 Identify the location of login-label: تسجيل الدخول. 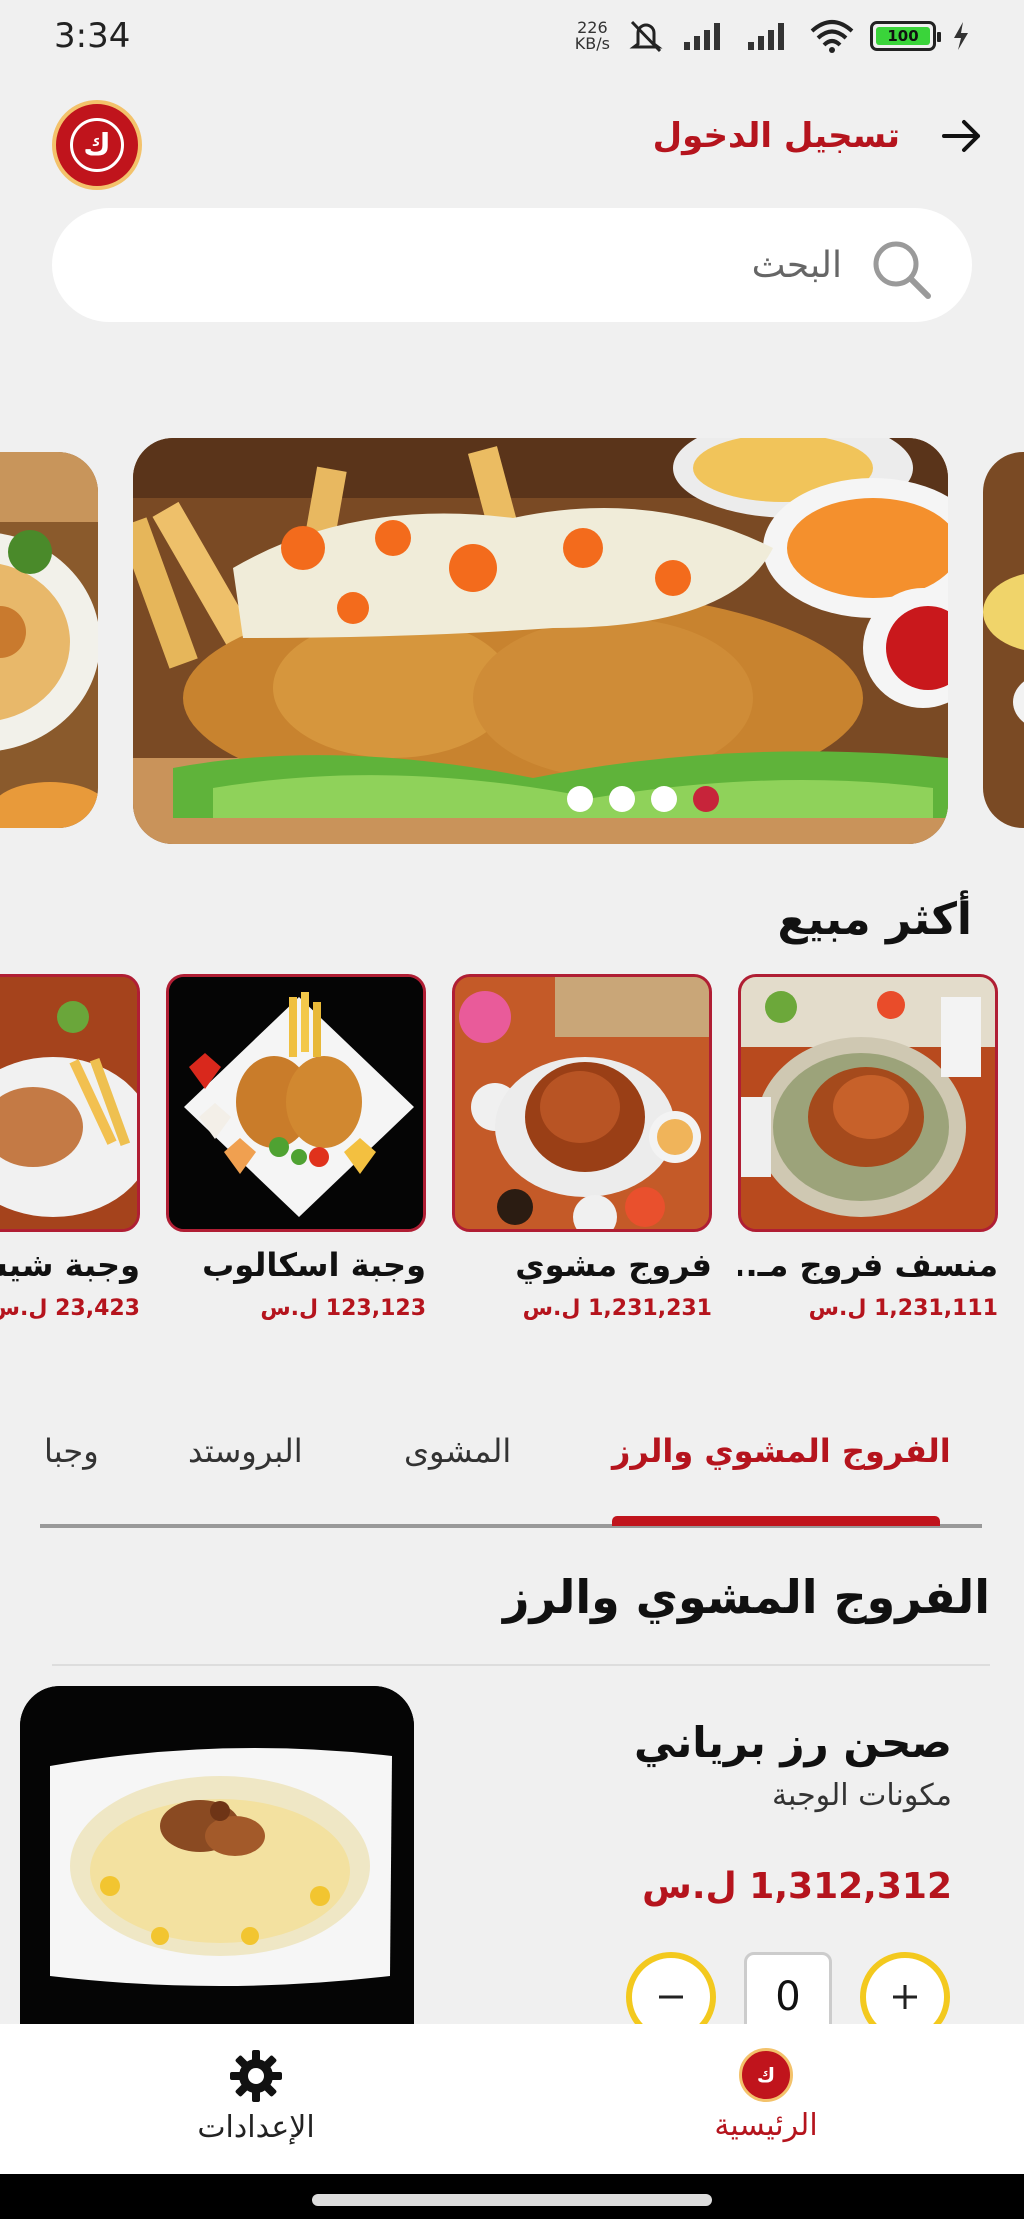
(776, 136).